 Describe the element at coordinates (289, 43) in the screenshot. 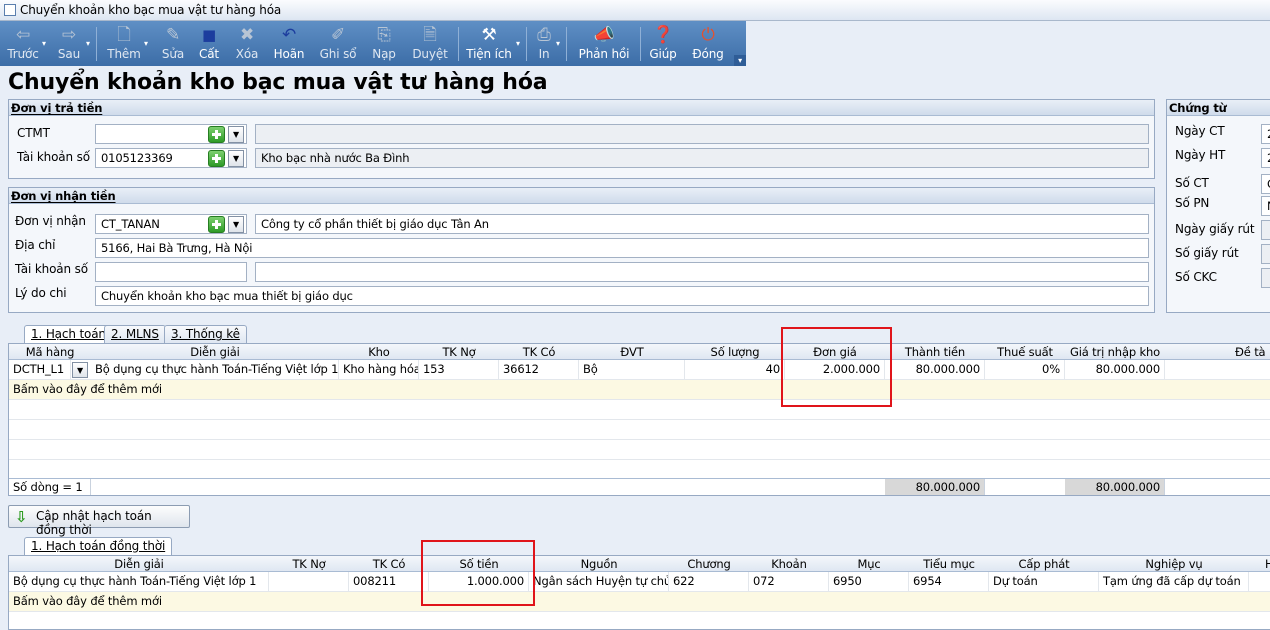

I see `undo-button: ↶ Hoãn` at that location.